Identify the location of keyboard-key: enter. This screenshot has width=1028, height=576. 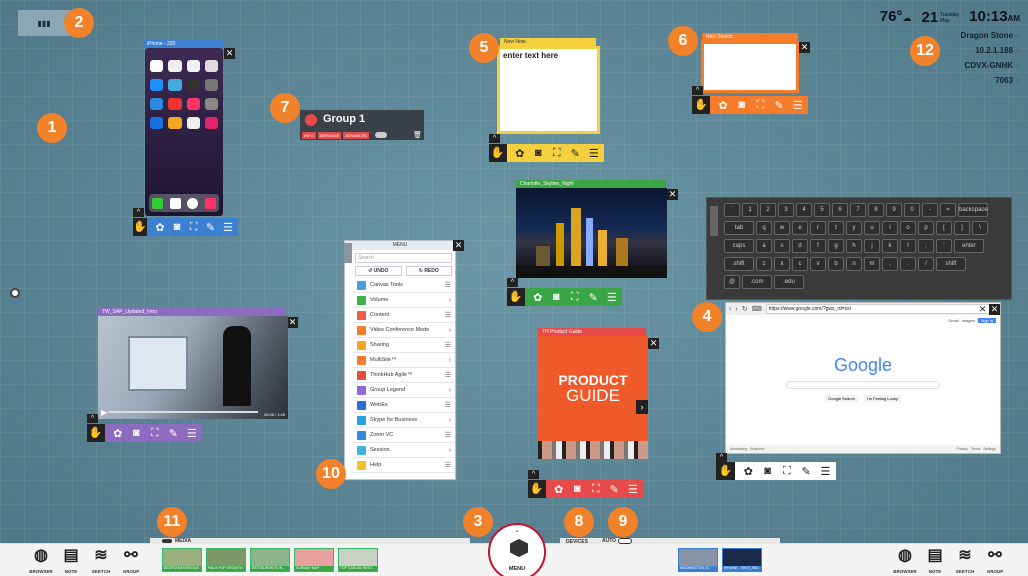
(969, 246).